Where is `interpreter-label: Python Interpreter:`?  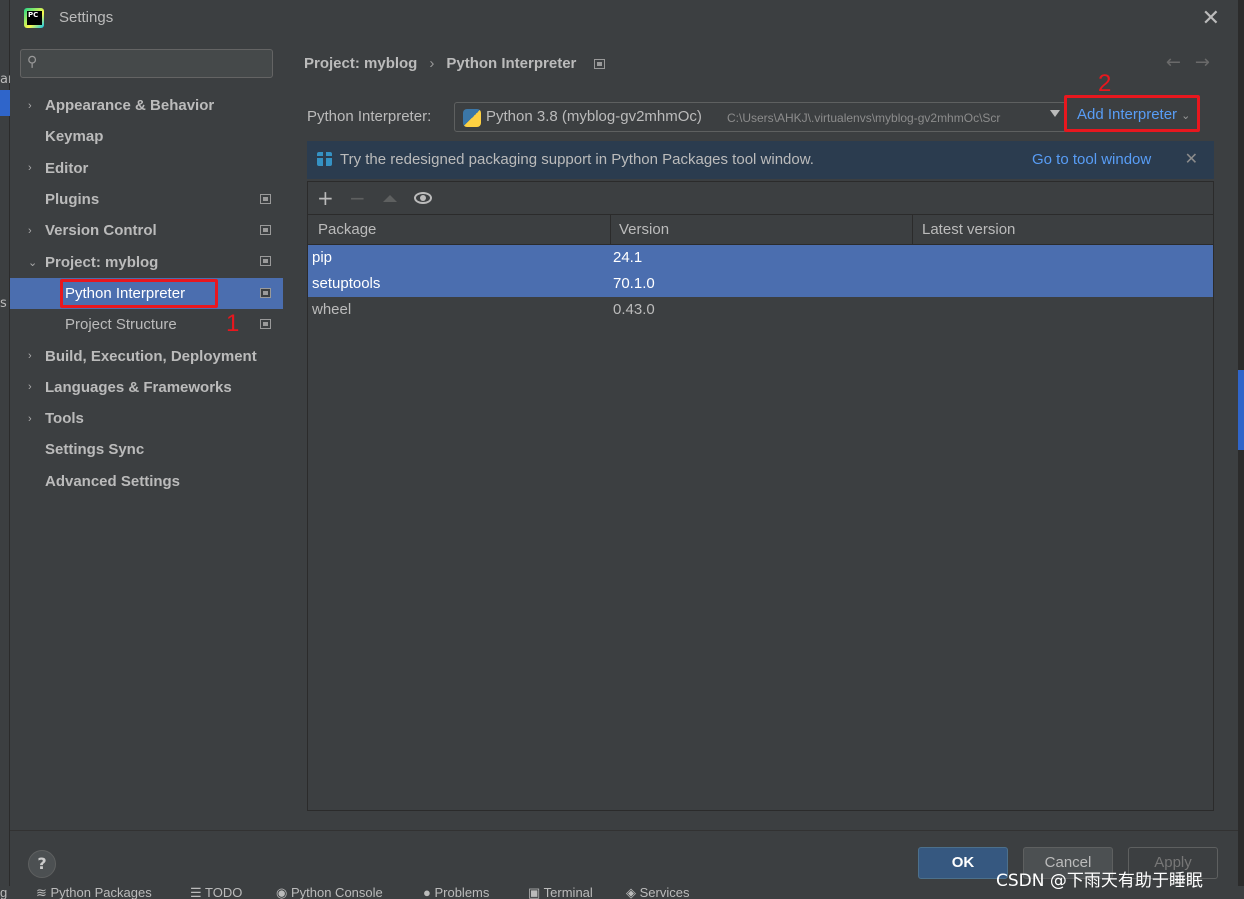
interpreter-label: Python Interpreter: is located at coordinates (369, 116).